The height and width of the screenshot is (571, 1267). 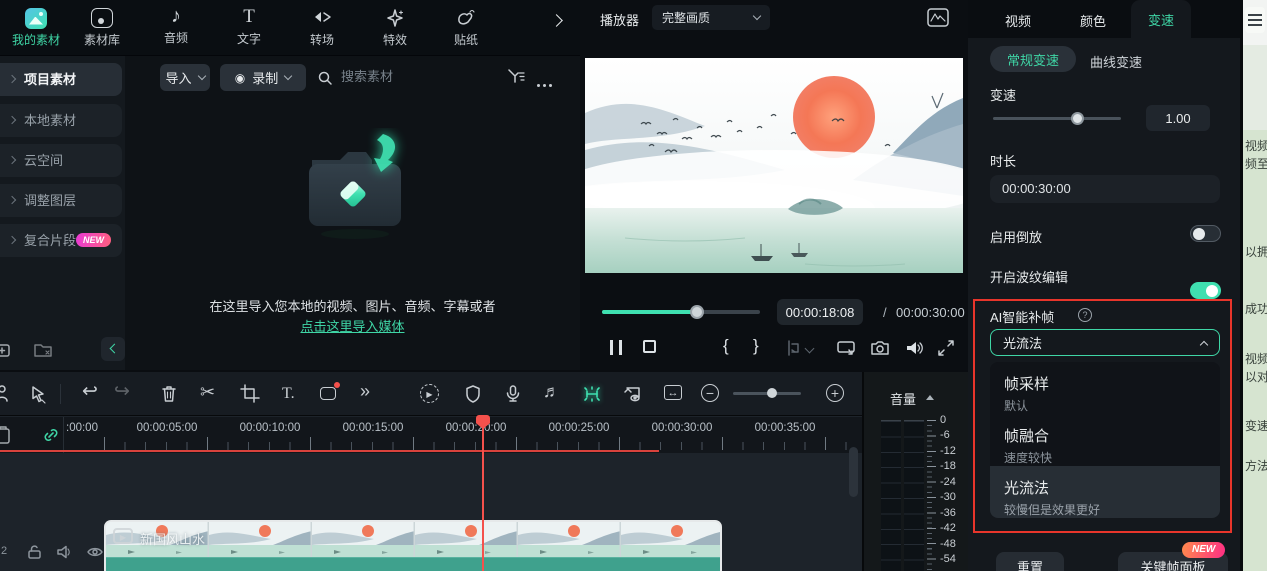 What do you see at coordinates (352, 325) in the screenshot?
I see `import-media-link: 点击这里导入媒体` at bounding box center [352, 325].